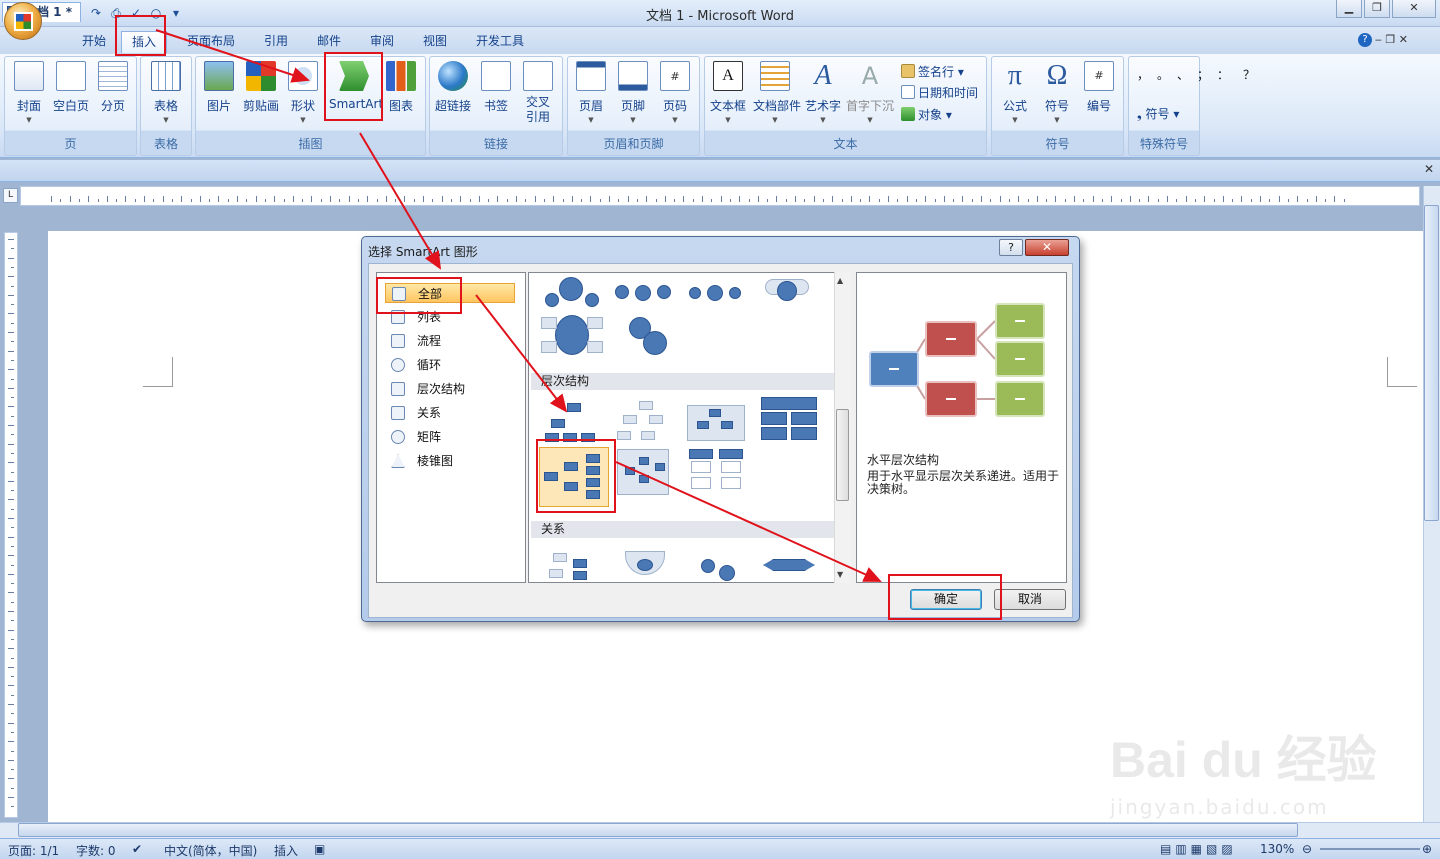 Image resolution: width=1440 pixels, height=859 pixels. I want to click on arrow-layout-to-ok, so click(748, 521).